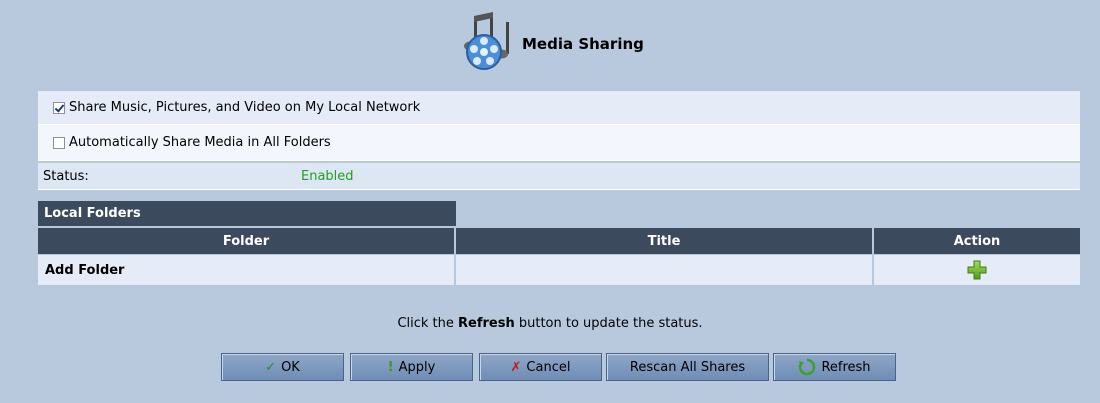  Describe the element at coordinates (247, 241) in the screenshot. I see `column-header-folder: Folder` at that location.